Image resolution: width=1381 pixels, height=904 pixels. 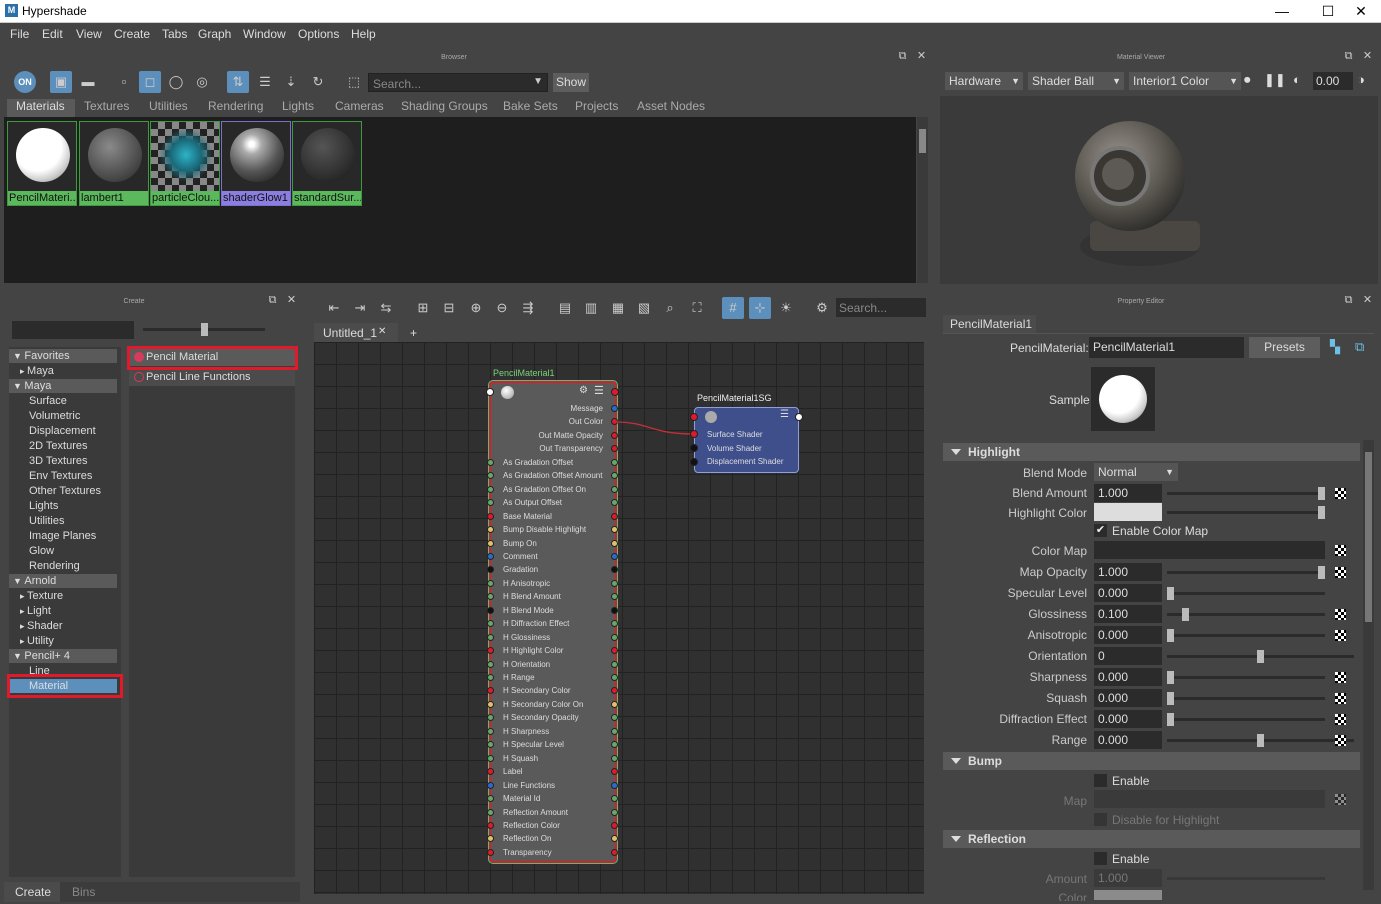 I want to click on menu-help: Help, so click(x=363, y=34).